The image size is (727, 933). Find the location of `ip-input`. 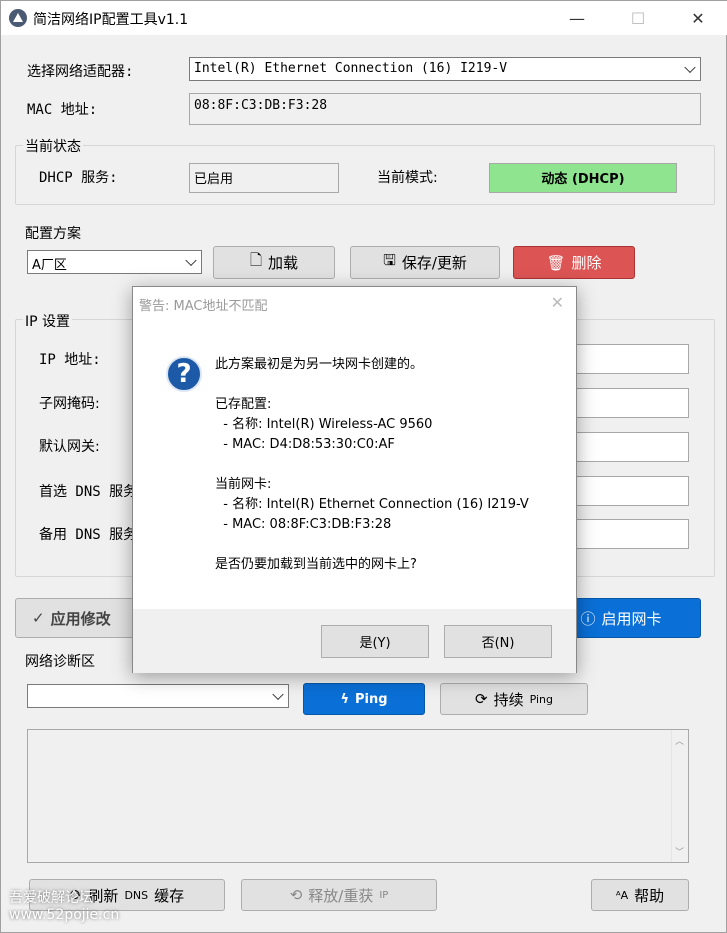

ip-input is located at coordinates (625, 359).